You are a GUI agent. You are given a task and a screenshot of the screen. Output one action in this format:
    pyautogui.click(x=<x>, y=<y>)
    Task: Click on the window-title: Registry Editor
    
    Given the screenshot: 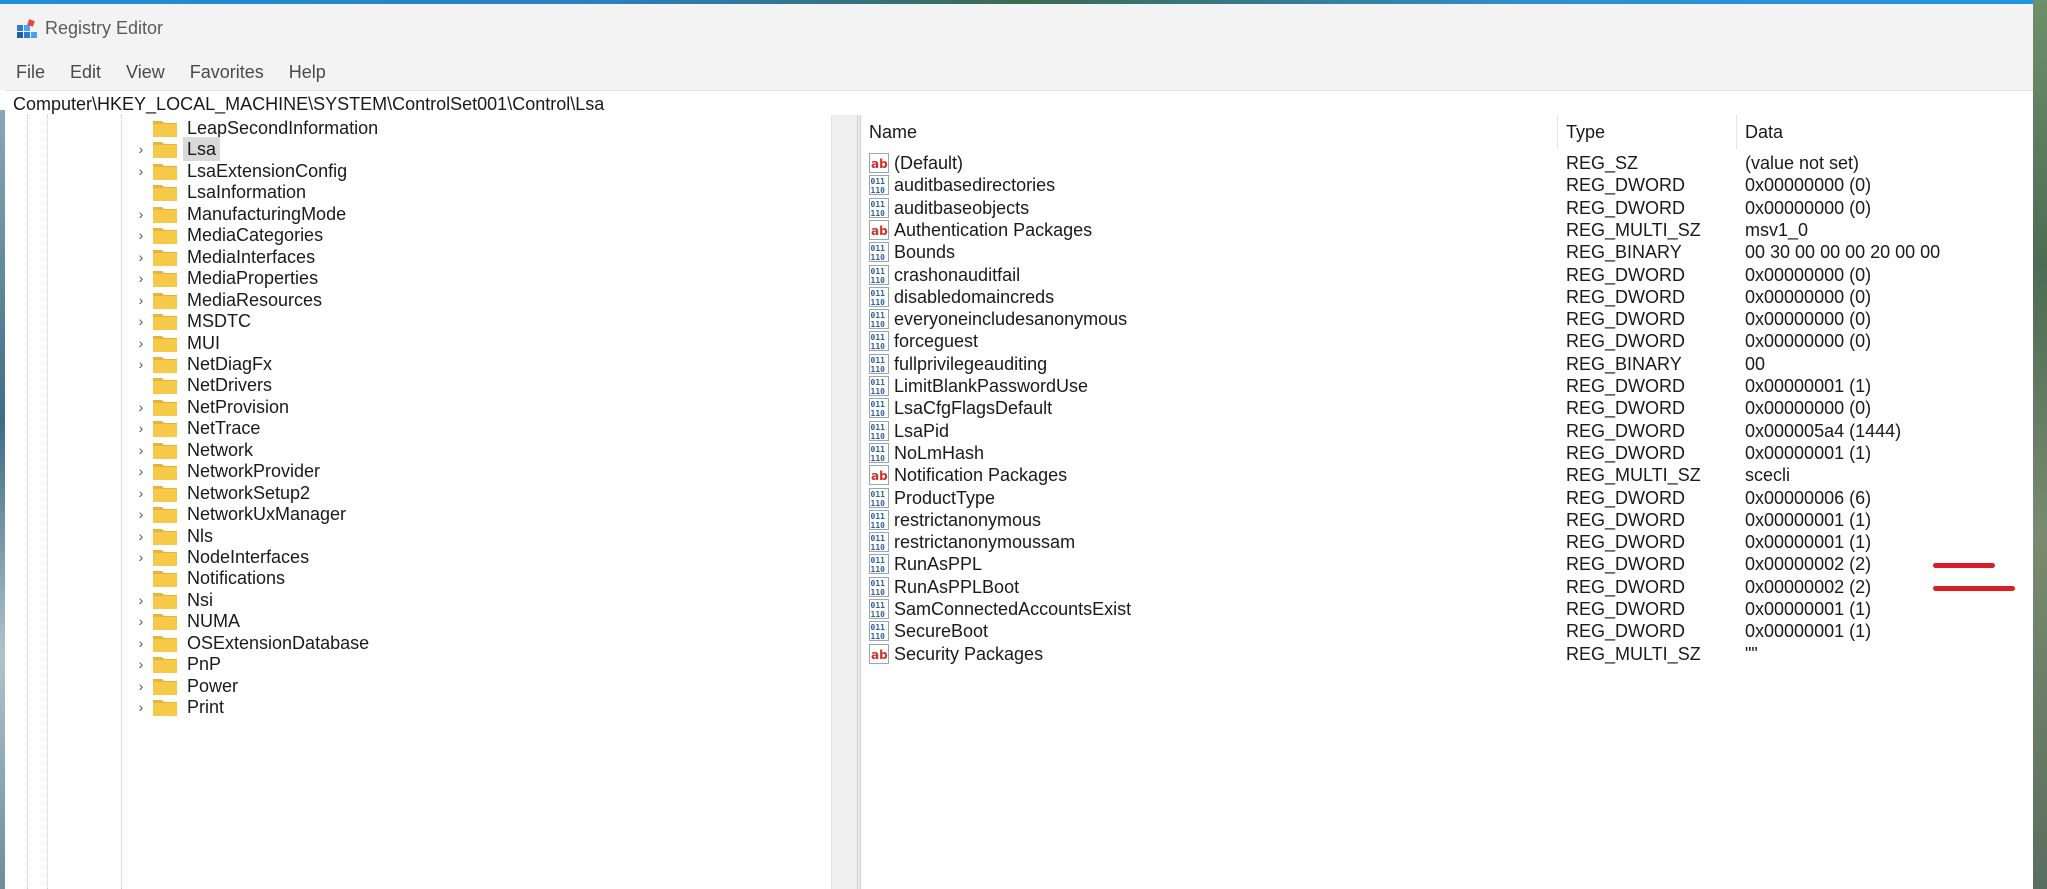 What is the action you would take?
    pyautogui.click(x=104, y=28)
    